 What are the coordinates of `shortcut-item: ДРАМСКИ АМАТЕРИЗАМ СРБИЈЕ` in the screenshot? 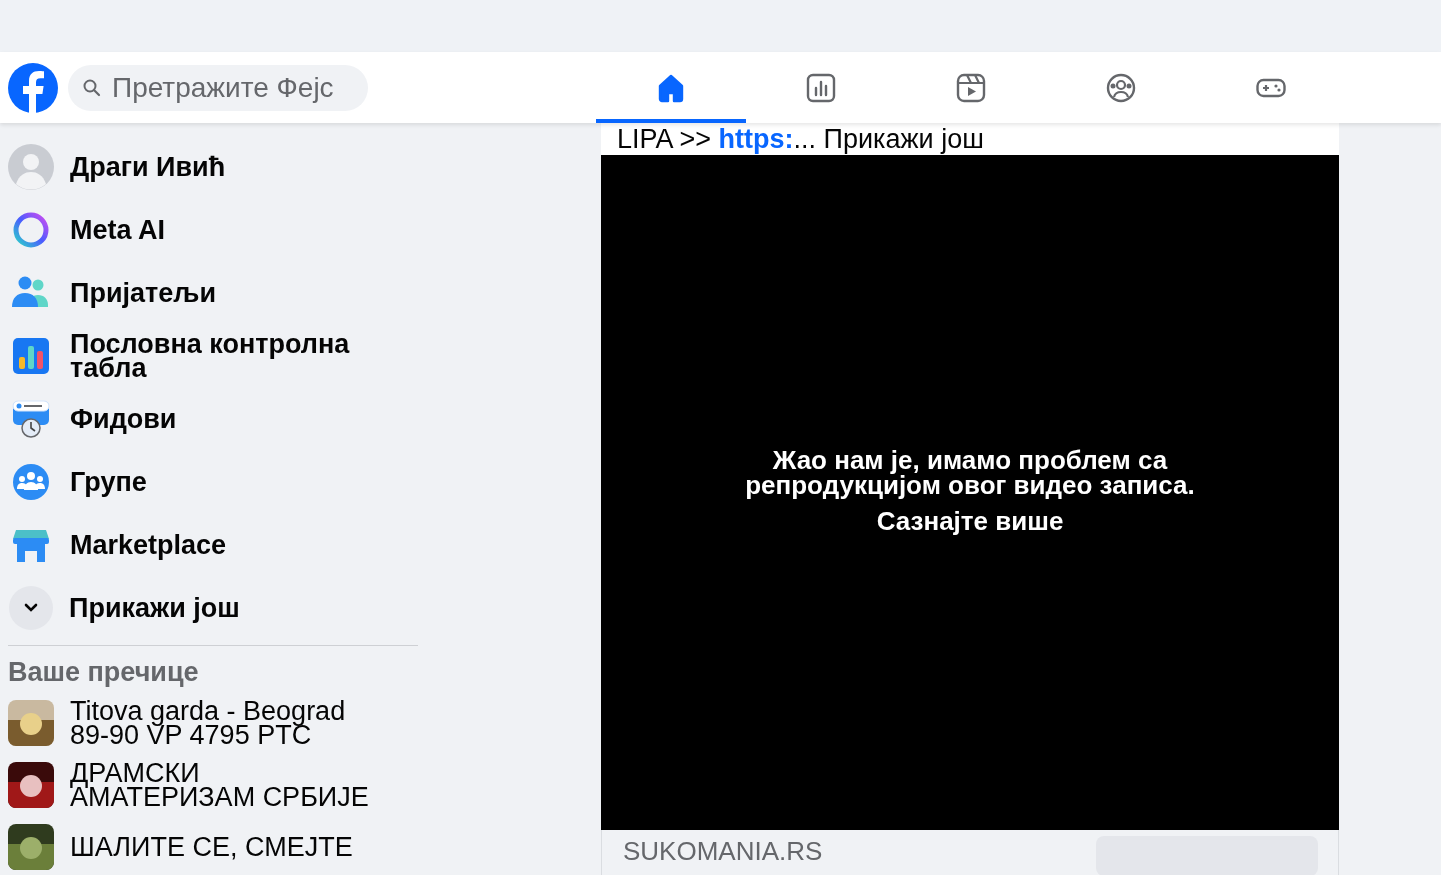 It's located at (213, 785).